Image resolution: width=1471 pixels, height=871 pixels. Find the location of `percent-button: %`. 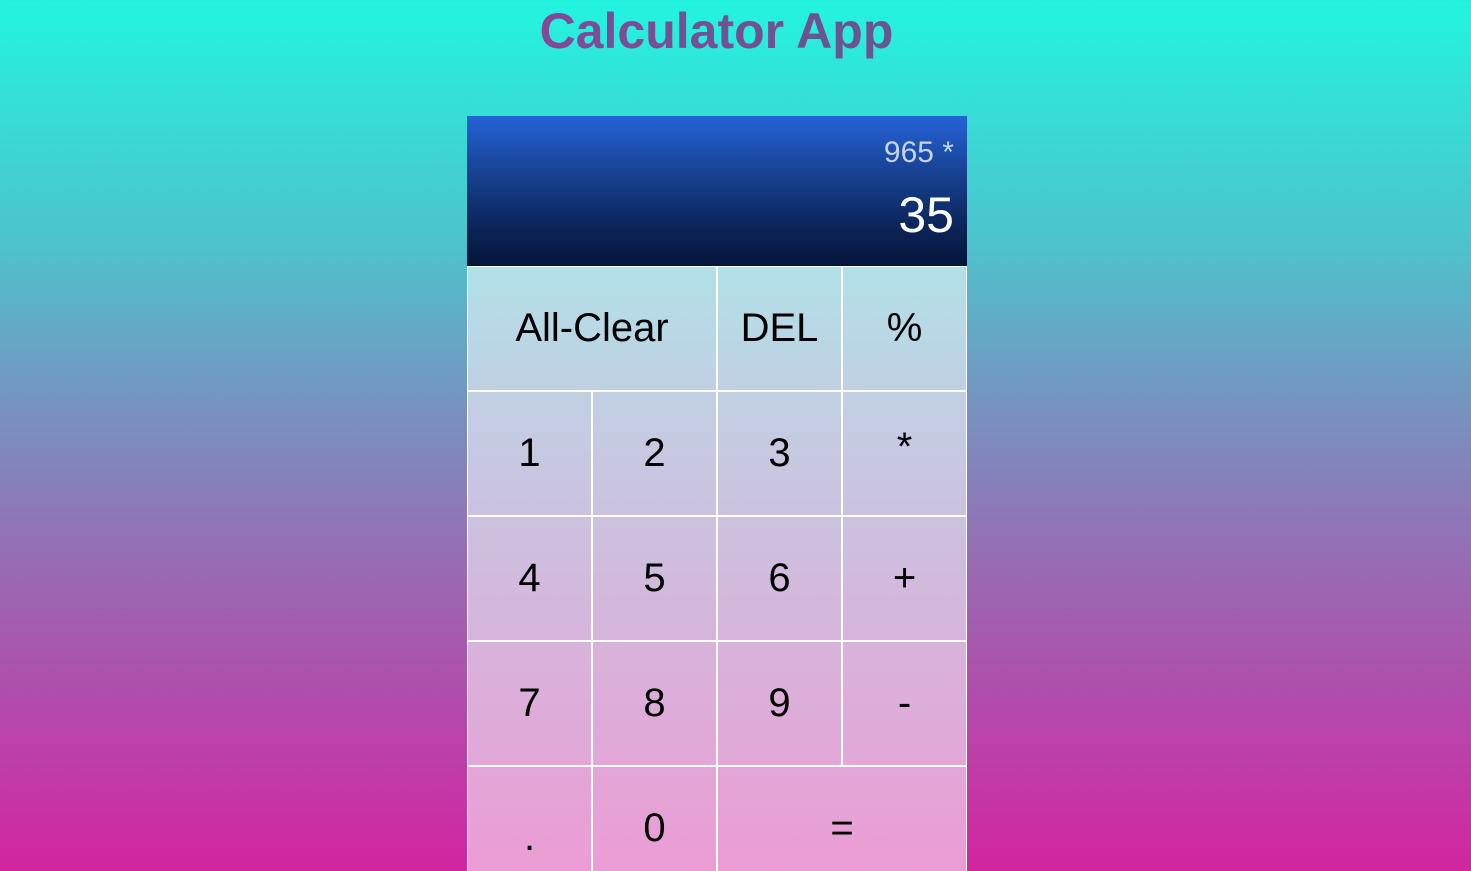

percent-button: % is located at coordinates (904, 328).